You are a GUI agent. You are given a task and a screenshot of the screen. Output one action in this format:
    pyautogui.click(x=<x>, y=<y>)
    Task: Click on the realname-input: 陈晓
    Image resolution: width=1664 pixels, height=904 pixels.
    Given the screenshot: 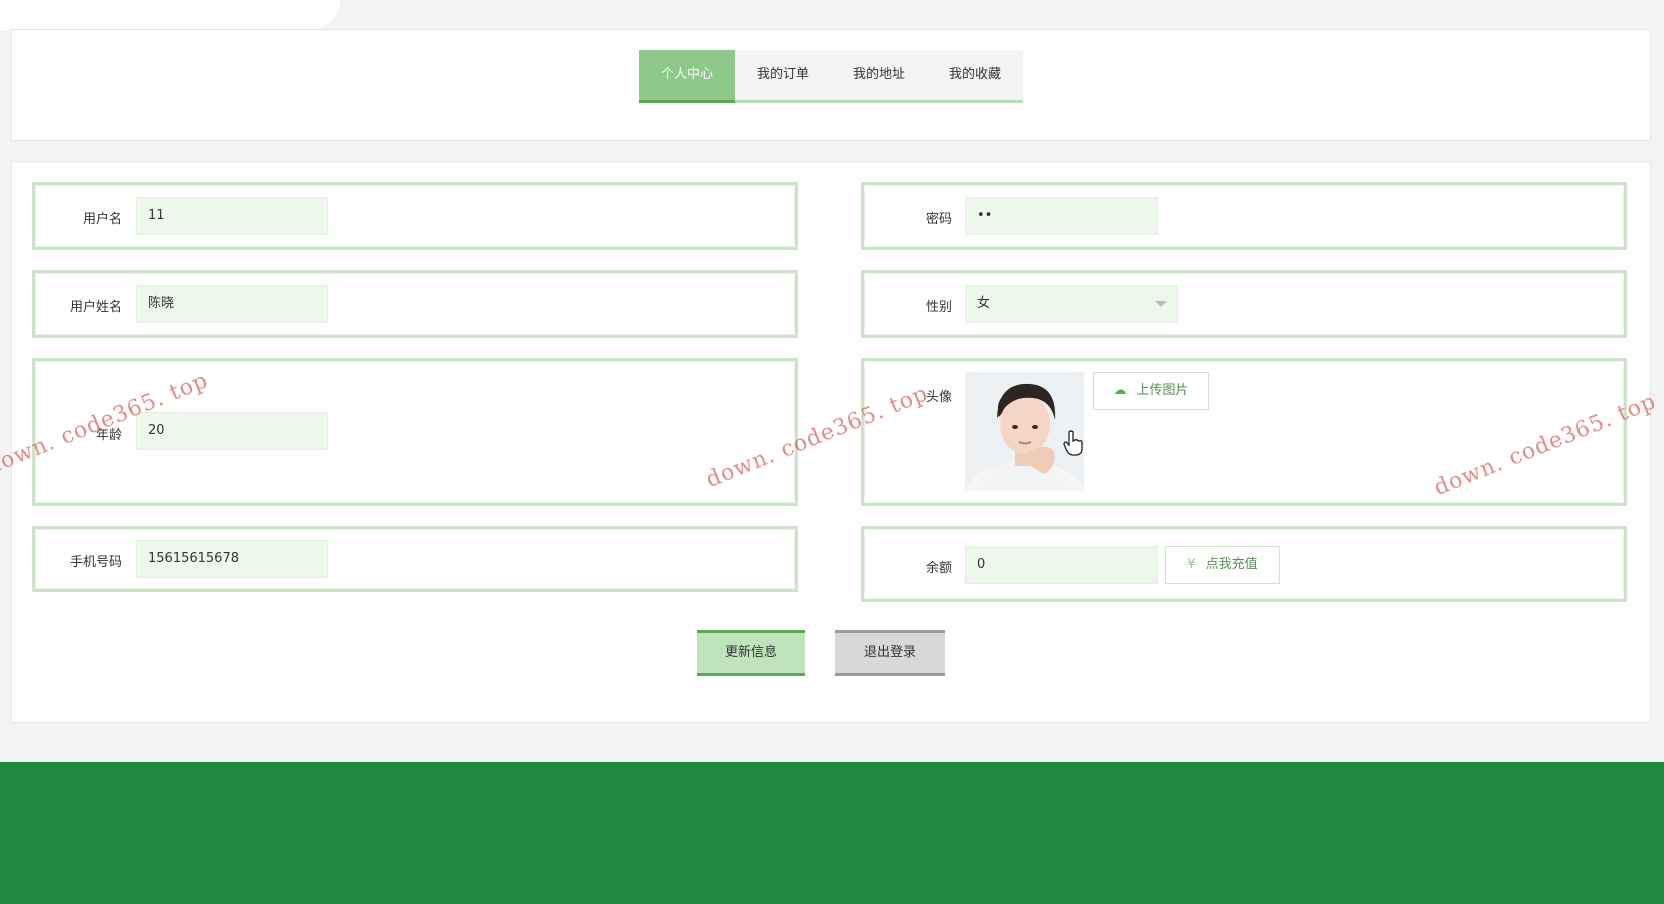 What is the action you would take?
    pyautogui.click(x=232, y=304)
    